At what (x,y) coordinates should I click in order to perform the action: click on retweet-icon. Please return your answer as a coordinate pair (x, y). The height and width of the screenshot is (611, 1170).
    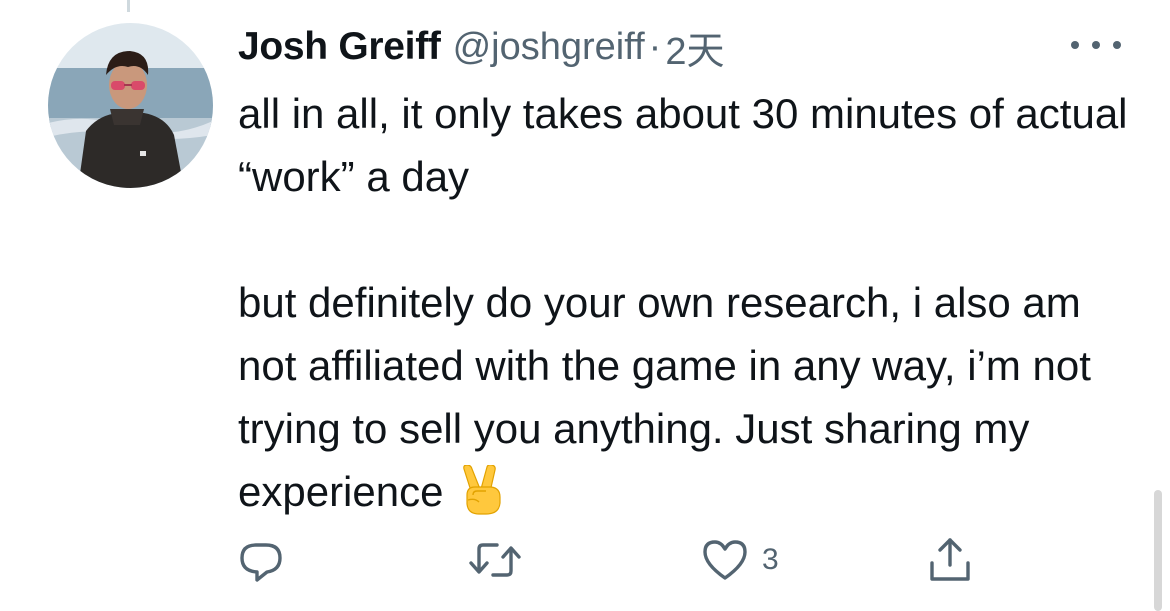
    Looking at the image, I should click on (495, 560).